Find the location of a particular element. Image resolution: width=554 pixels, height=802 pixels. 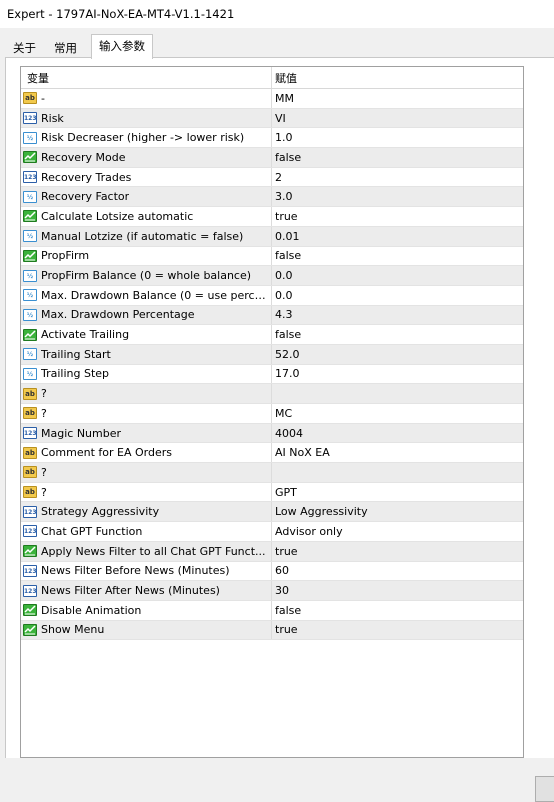

variable-cell: ½ Risk Decreaser (higher -> lower risk) is located at coordinates (146, 138).